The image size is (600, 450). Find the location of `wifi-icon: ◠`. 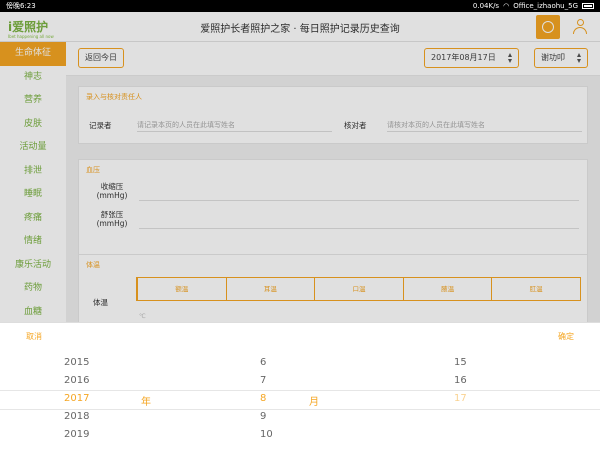

wifi-icon: ◠ is located at coordinates (506, 6).